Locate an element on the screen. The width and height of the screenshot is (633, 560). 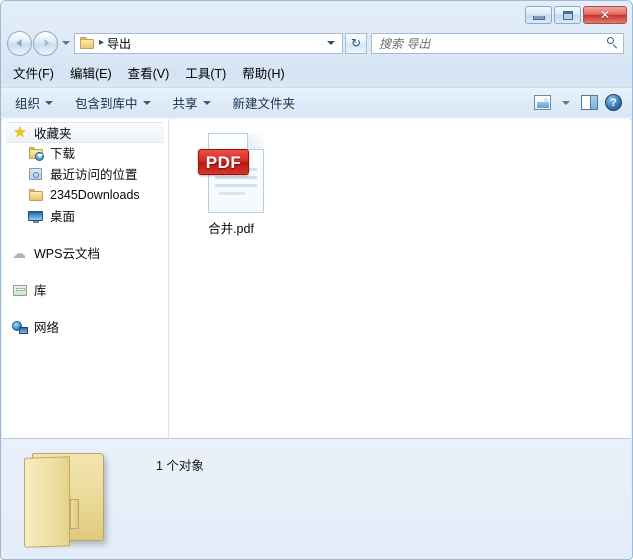
share-button: 共享 is located at coordinates (192, 102).